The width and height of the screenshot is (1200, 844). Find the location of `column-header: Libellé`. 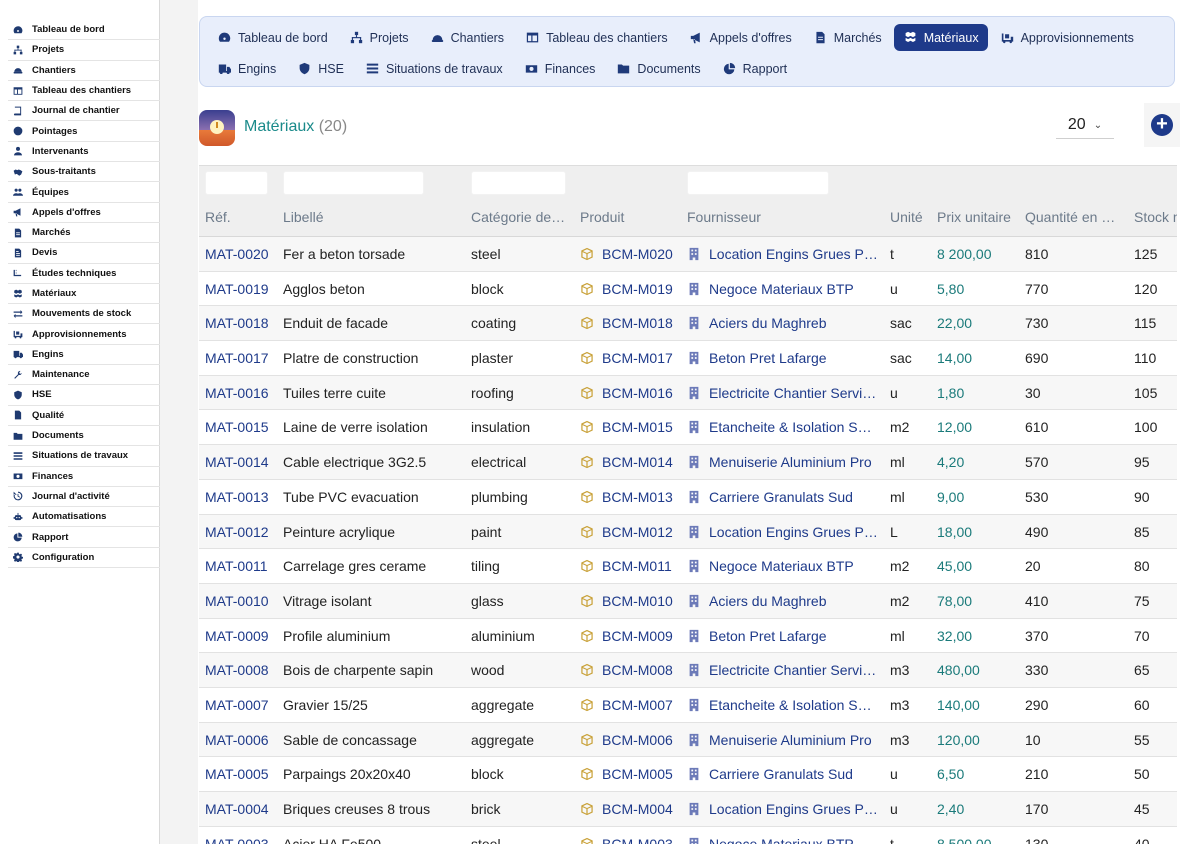

column-header: Libellé is located at coordinates (373, 217).